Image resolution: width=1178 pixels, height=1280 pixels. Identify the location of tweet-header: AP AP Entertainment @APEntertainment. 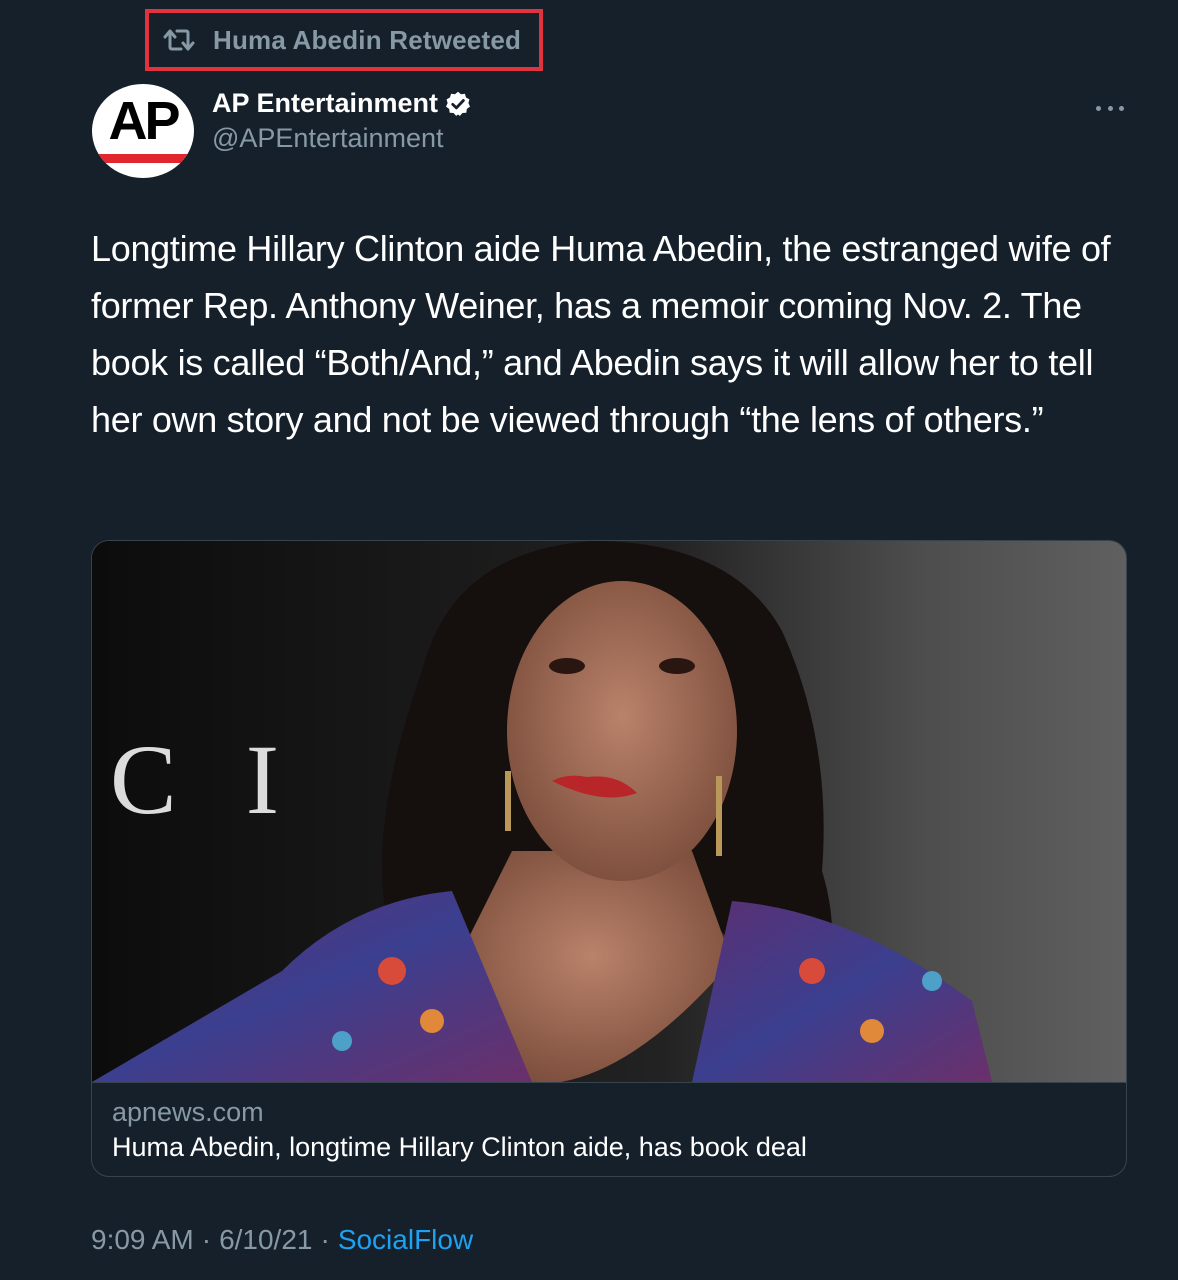
(612, 132).